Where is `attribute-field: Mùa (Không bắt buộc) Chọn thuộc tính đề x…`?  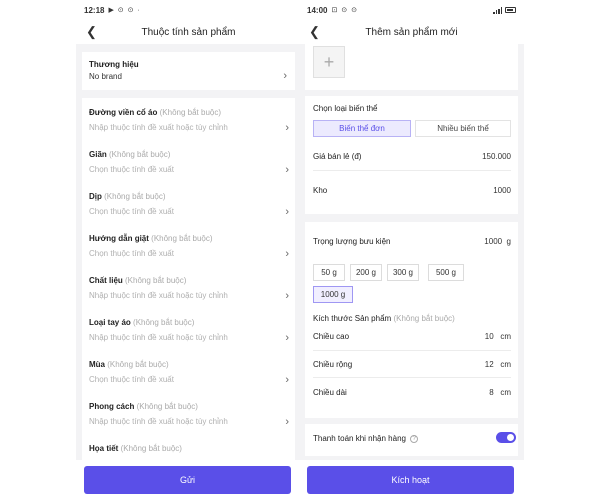 attribute-field: Mùa (Không bắt buộc) Chọn thuộc tính đề x… is located at coordinates (189, 373).